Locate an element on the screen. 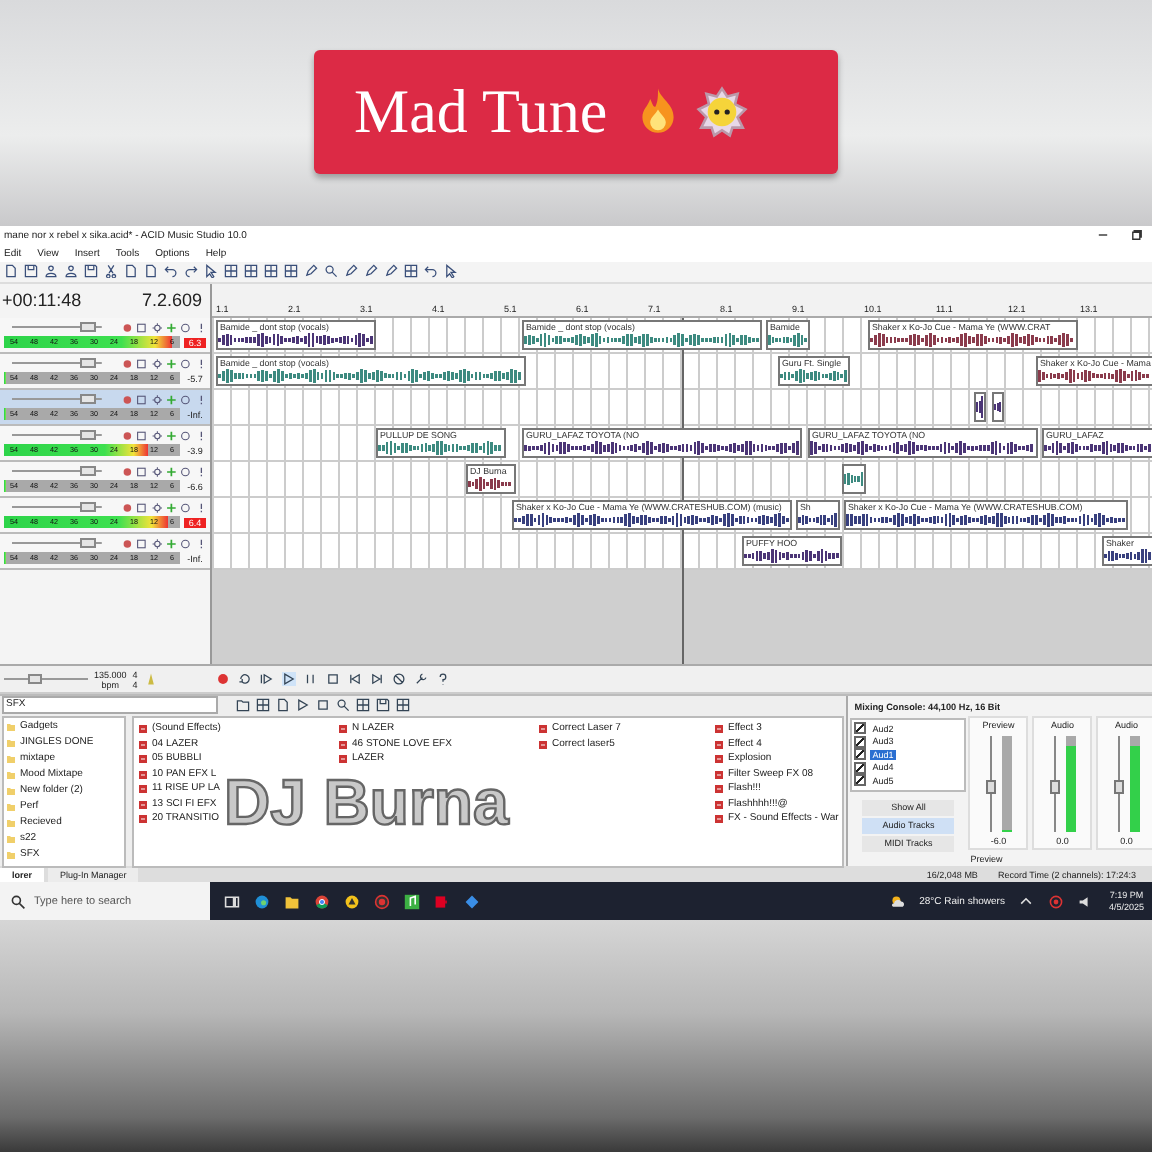 This screenshot has width=1152, height=1152. triangle-icon is located at coordinates (352, 901).